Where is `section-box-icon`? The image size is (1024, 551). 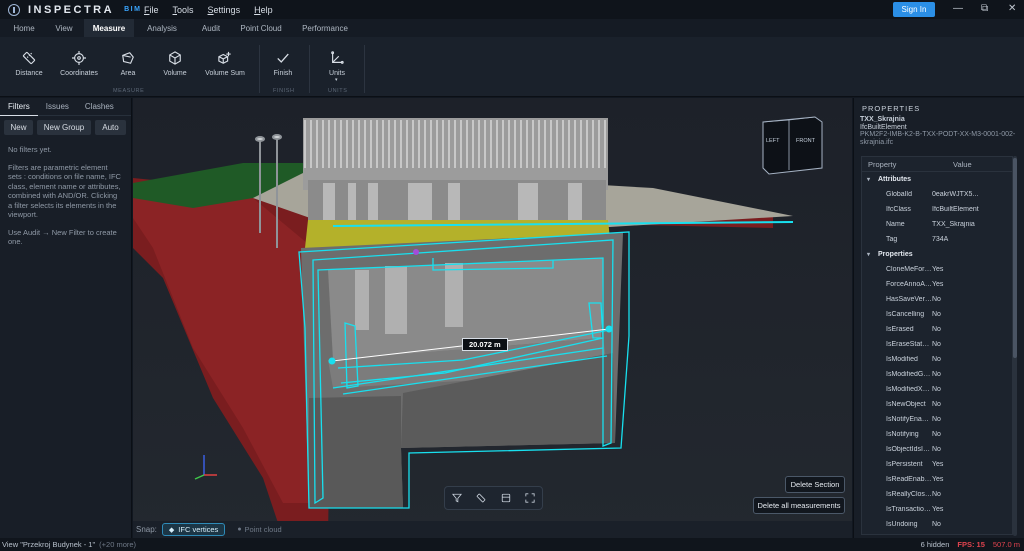
section-box-icon is located at coordinates (506, 498).